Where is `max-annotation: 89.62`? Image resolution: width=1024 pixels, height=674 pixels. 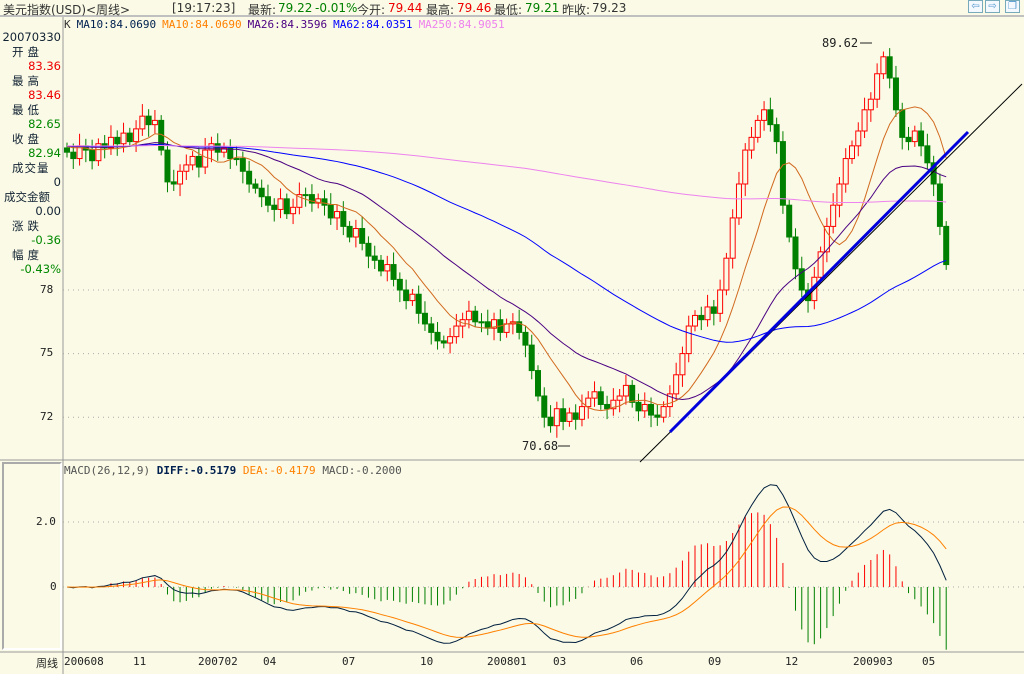
max-annotation: 89.62 is located at coordinates (840, 43).